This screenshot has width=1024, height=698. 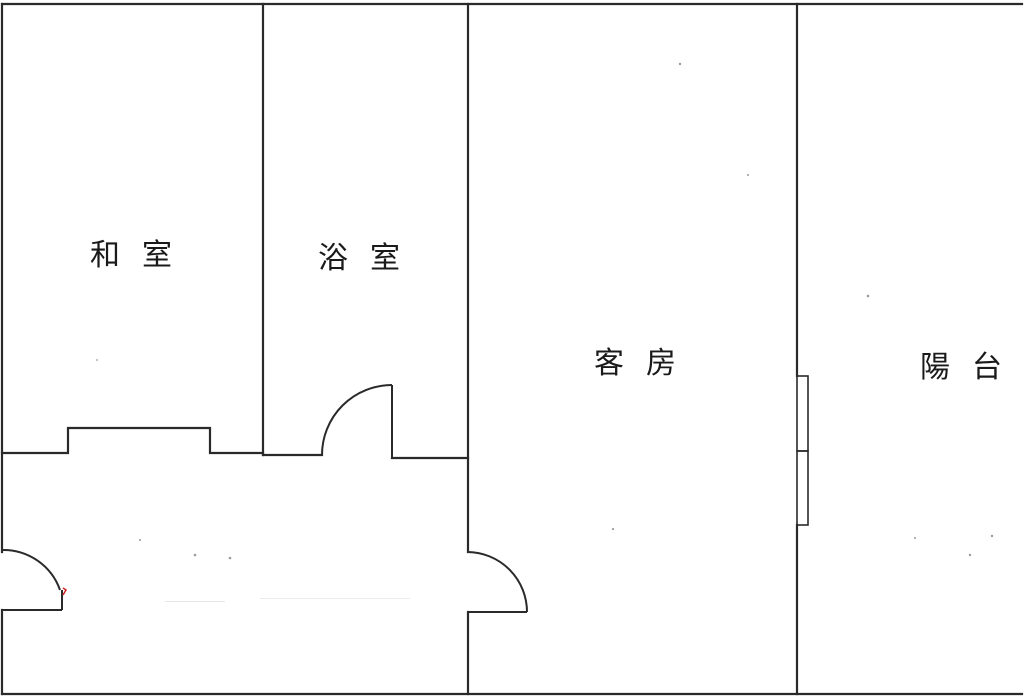 I want to click on room-label-washitsu: 和室, so click(x=142, y=255).